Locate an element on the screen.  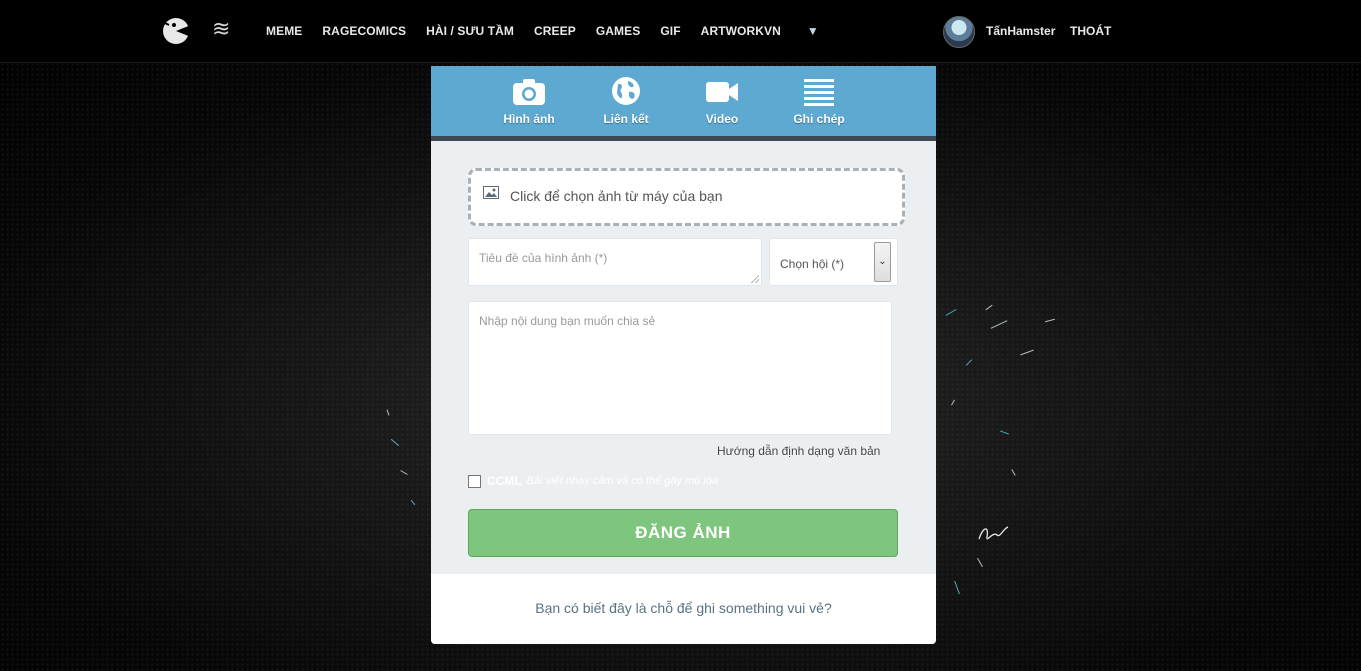
format-guide-link: Hướng dẫn định dạng văn bản is located at coordinates (798, 451).